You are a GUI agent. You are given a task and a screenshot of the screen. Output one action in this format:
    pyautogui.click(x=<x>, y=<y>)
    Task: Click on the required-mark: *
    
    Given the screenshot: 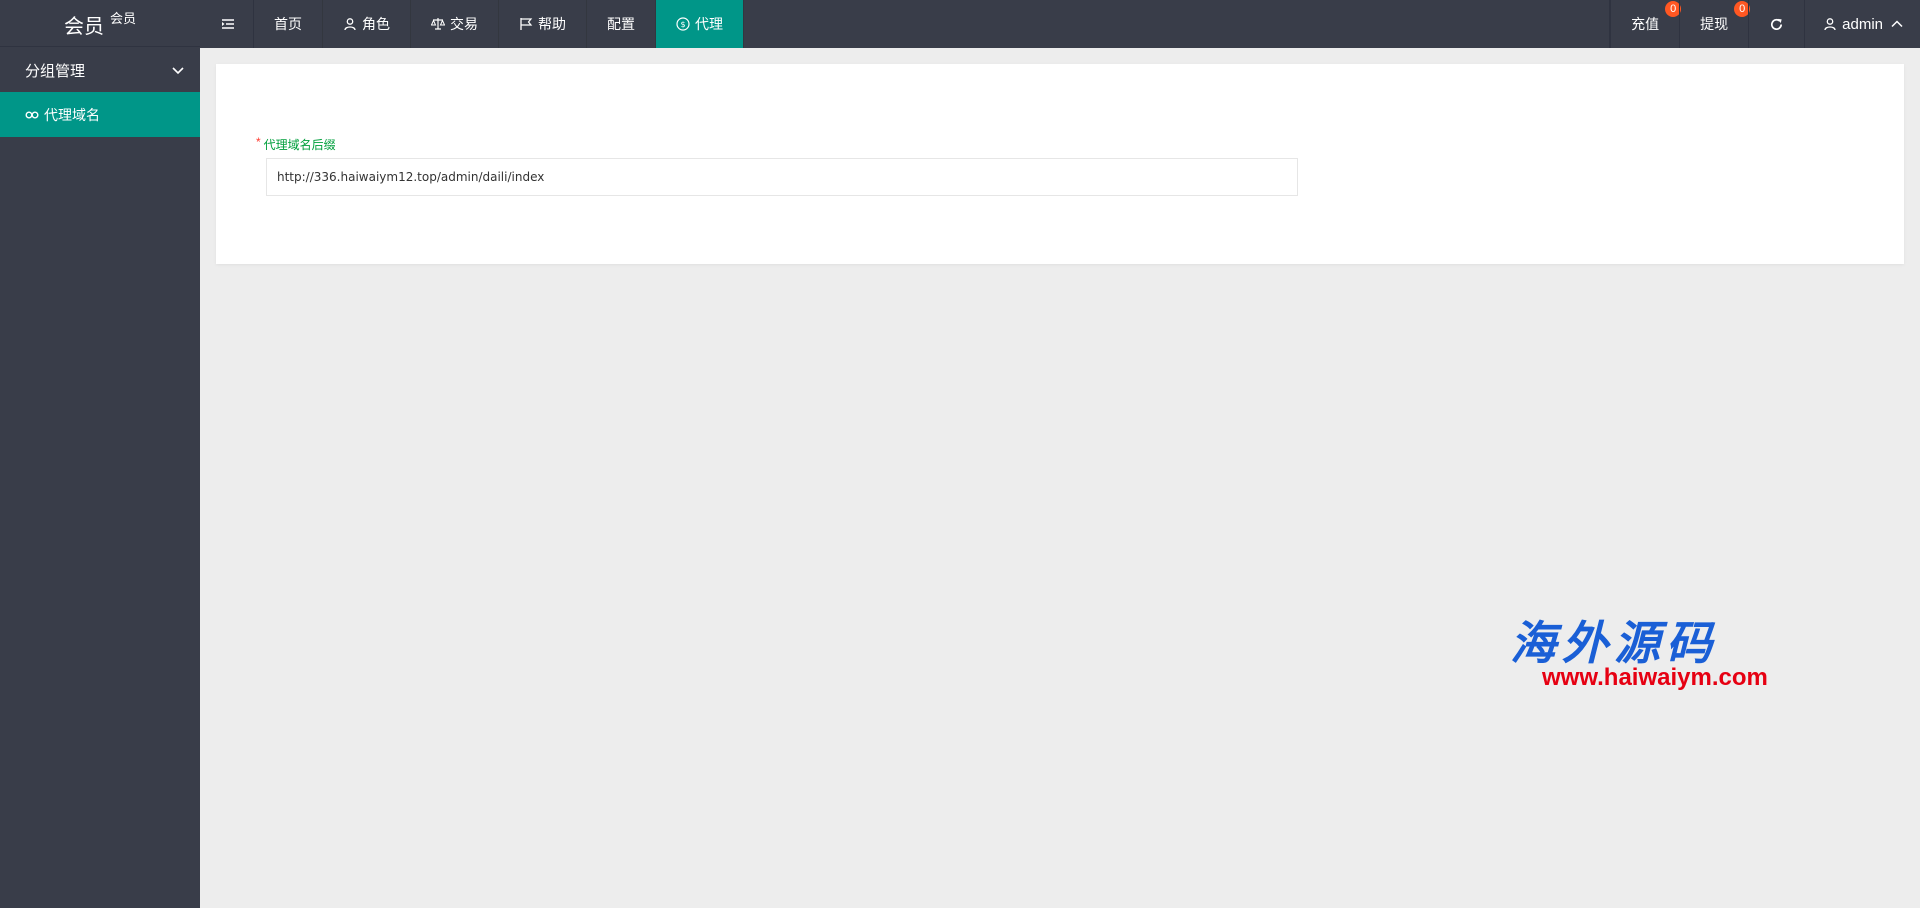 What is the action you would take?
    pyautogui.click(x=258, y=142)
    